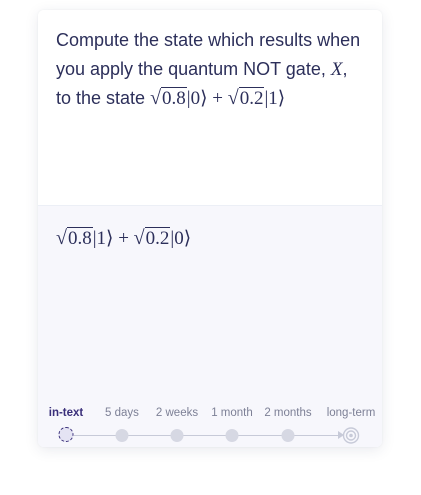 Image resolution: width=421 pixels, height=495 pixels. What do you see at coordinates (351, 435) in the screenshot?
I see `target-icon` at bounding box center [351, 435].